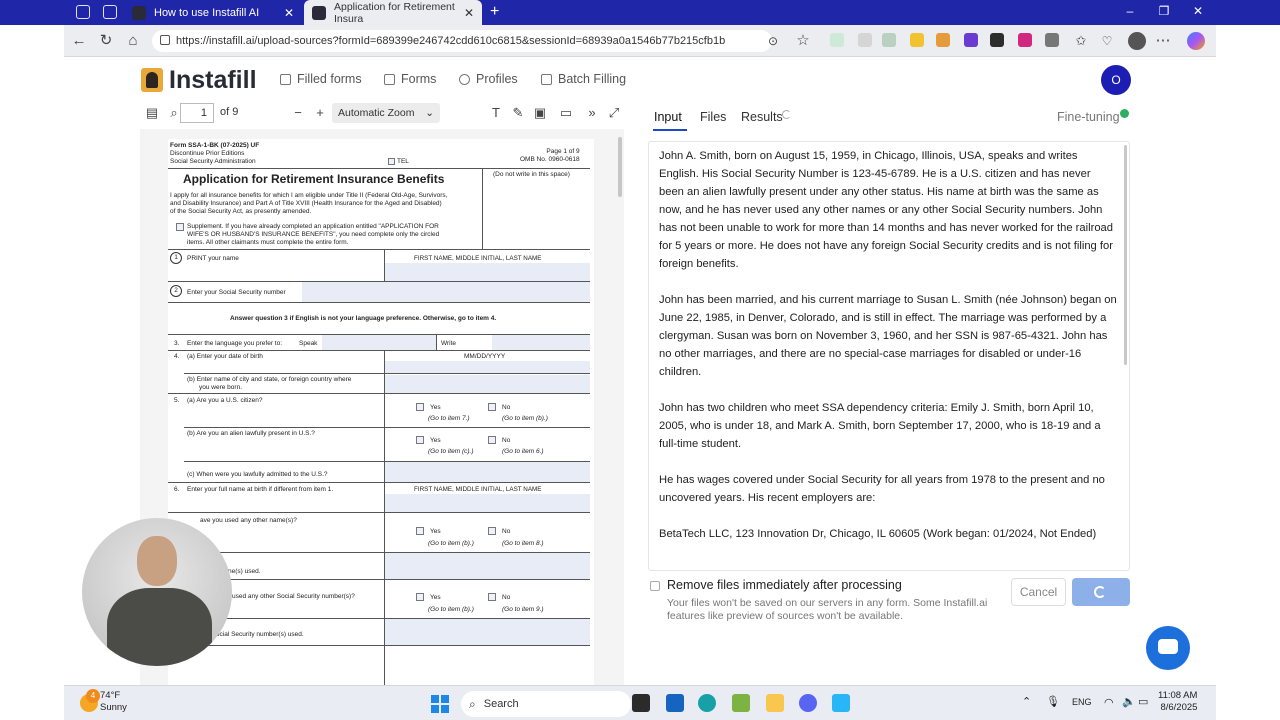  What do you see at coordinates (152, 113) in the screenshot?
I see `sidebar-toggle-icon: ▤` at bounding box center [152, 113].